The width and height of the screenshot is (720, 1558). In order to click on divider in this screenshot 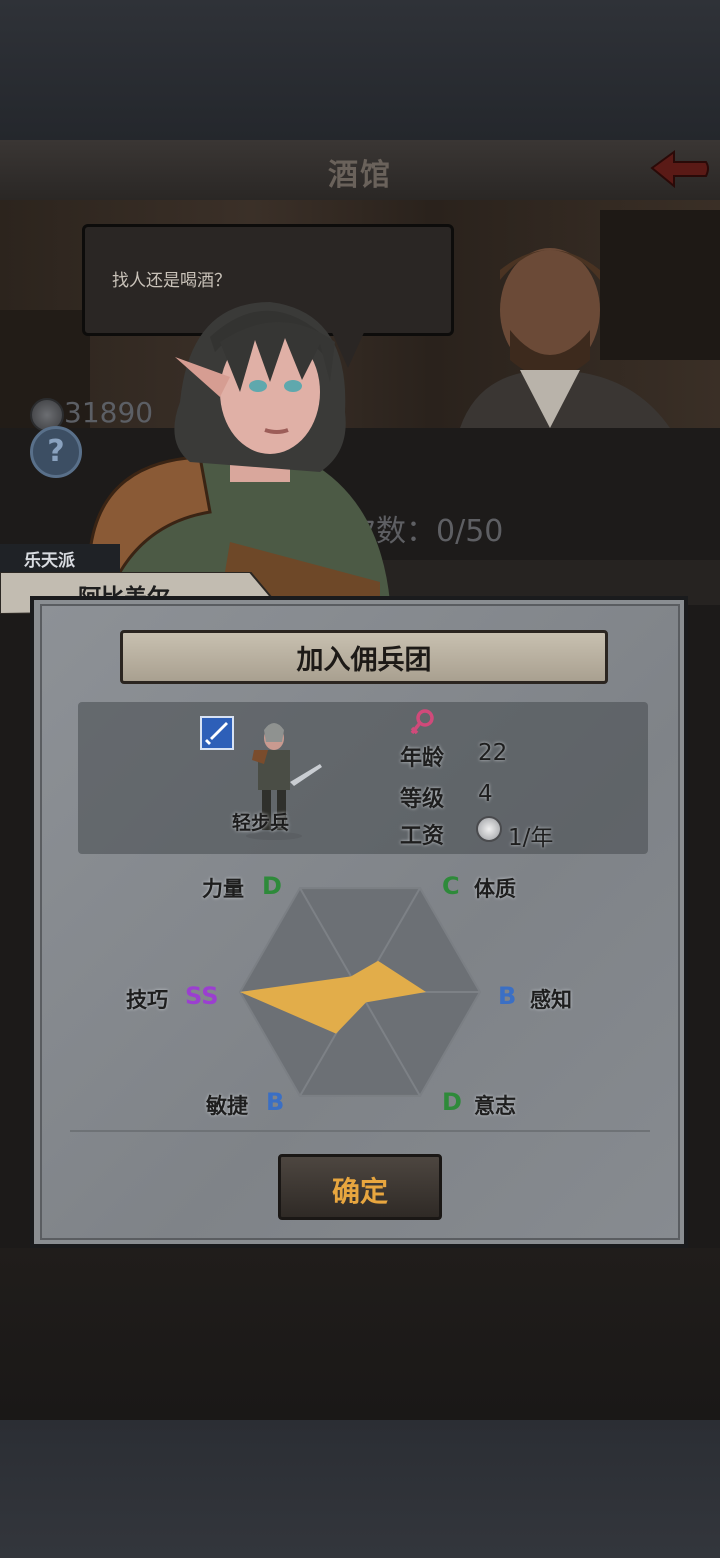, I will do `click(360, 1131)`.